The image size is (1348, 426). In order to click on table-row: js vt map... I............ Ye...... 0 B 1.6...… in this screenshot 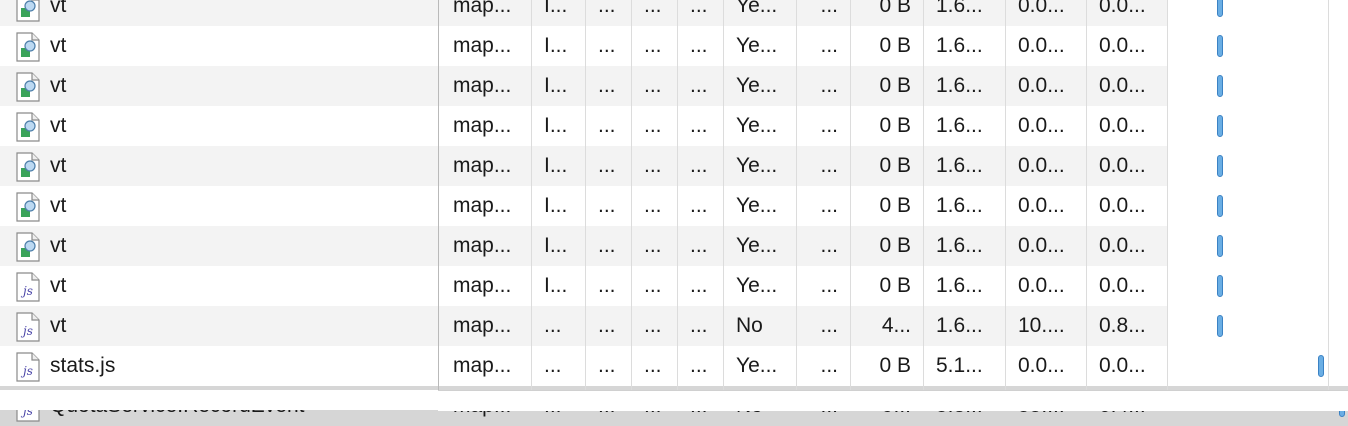, I will do `click(674, 286)`.